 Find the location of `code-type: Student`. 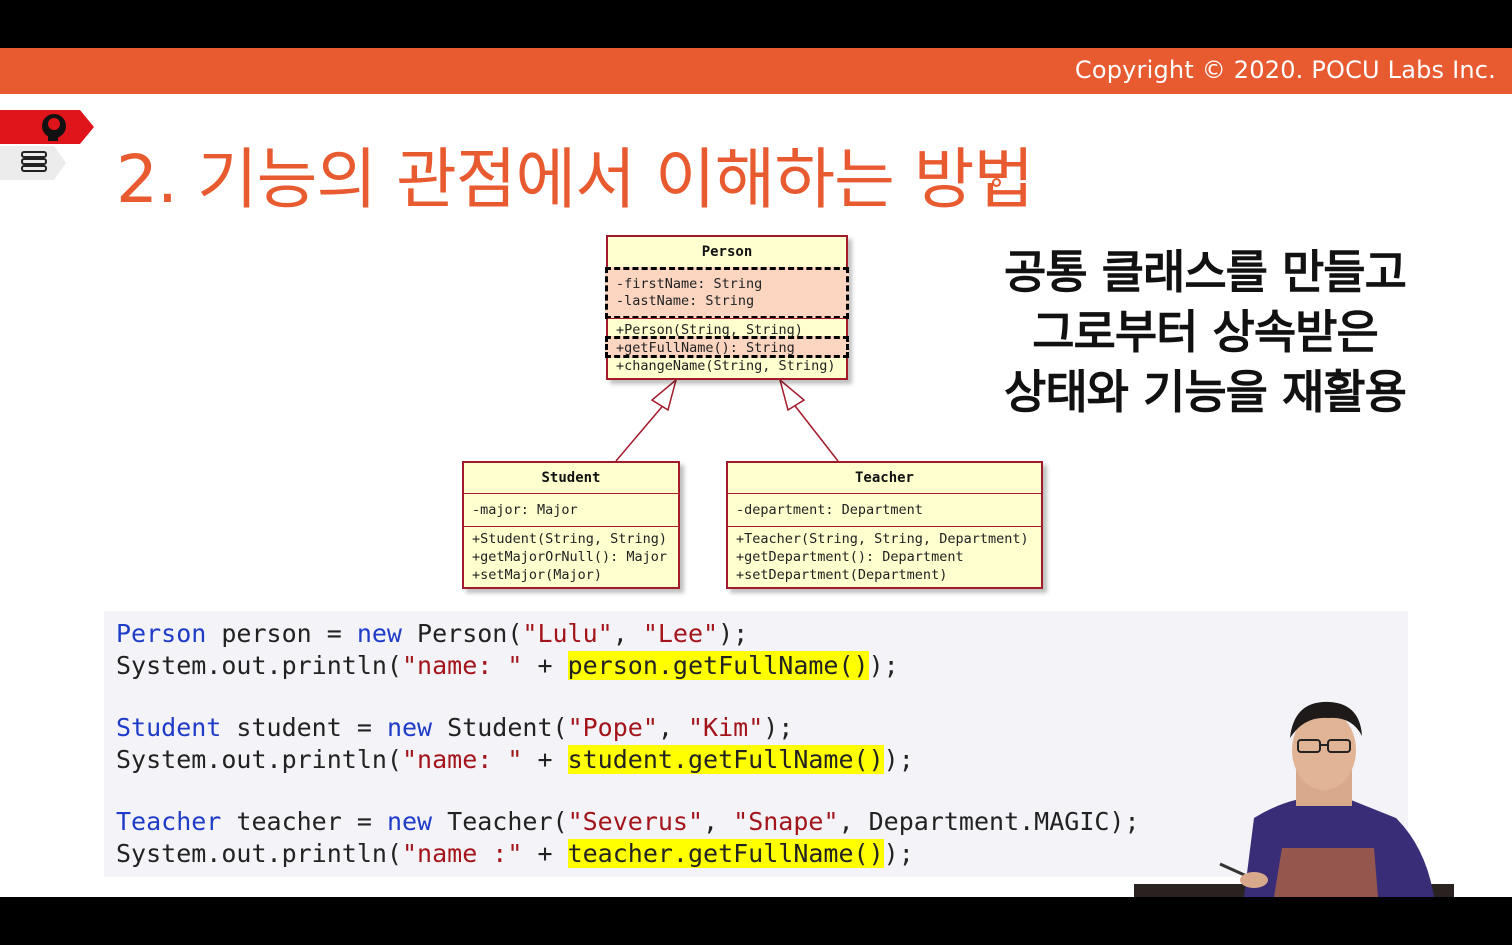

code-type: Student is located at coordinates (169, 727).